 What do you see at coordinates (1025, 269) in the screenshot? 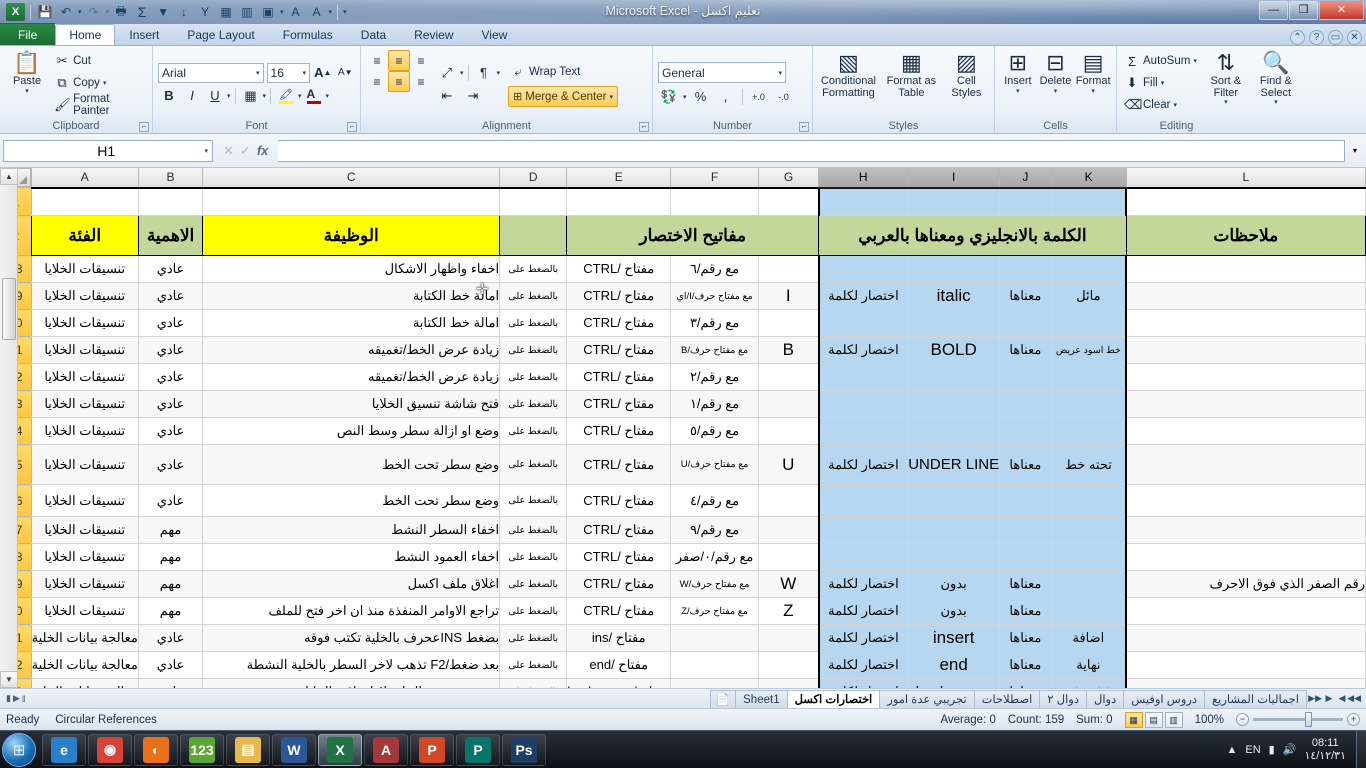
I see `cell-J28` at bounding box center [1025, 269].